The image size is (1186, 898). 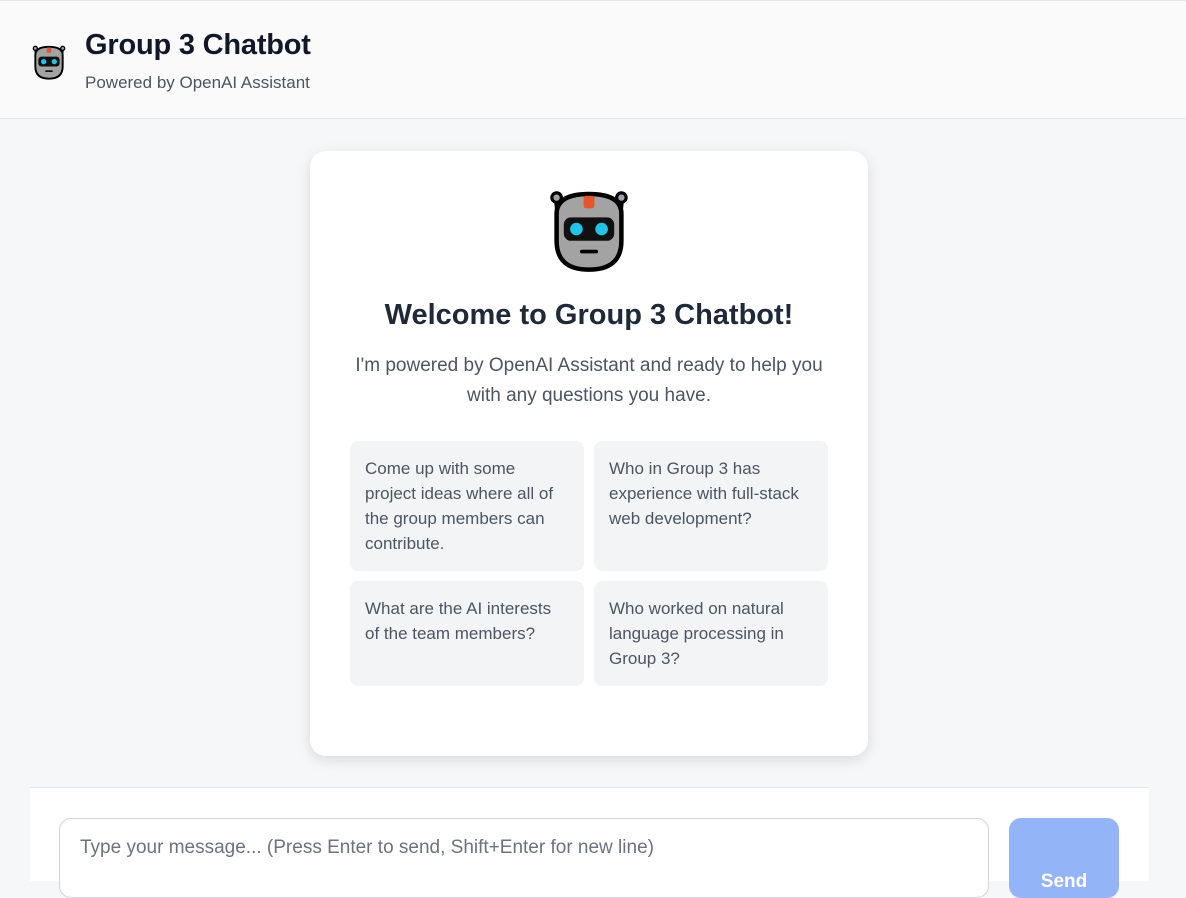 What do you see at coordinates (1064, 858) in the screenshot?
I see `send-button: Send` at bounding box center [1064, 858].